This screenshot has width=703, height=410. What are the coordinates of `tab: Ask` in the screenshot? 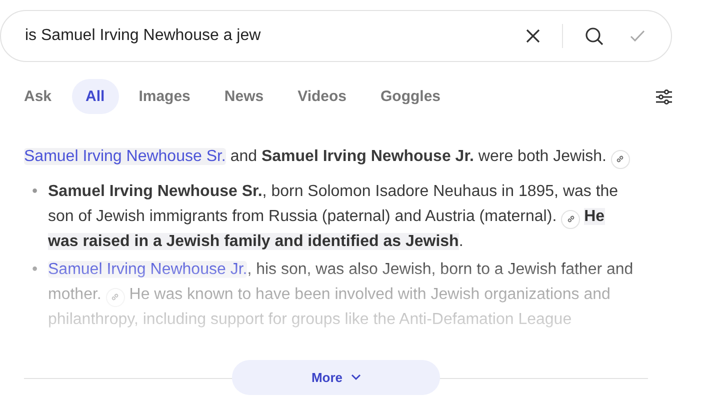 It's located at (38, 96).